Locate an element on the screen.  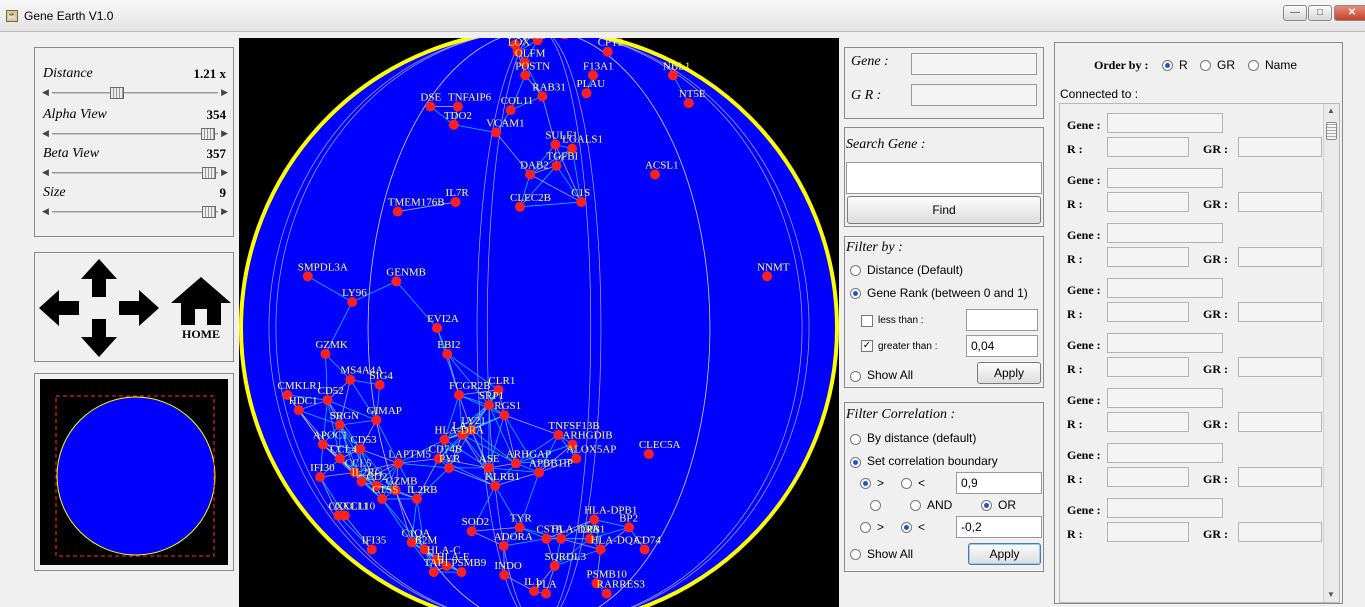
less-than-input is located at coordinates (1002, 320).